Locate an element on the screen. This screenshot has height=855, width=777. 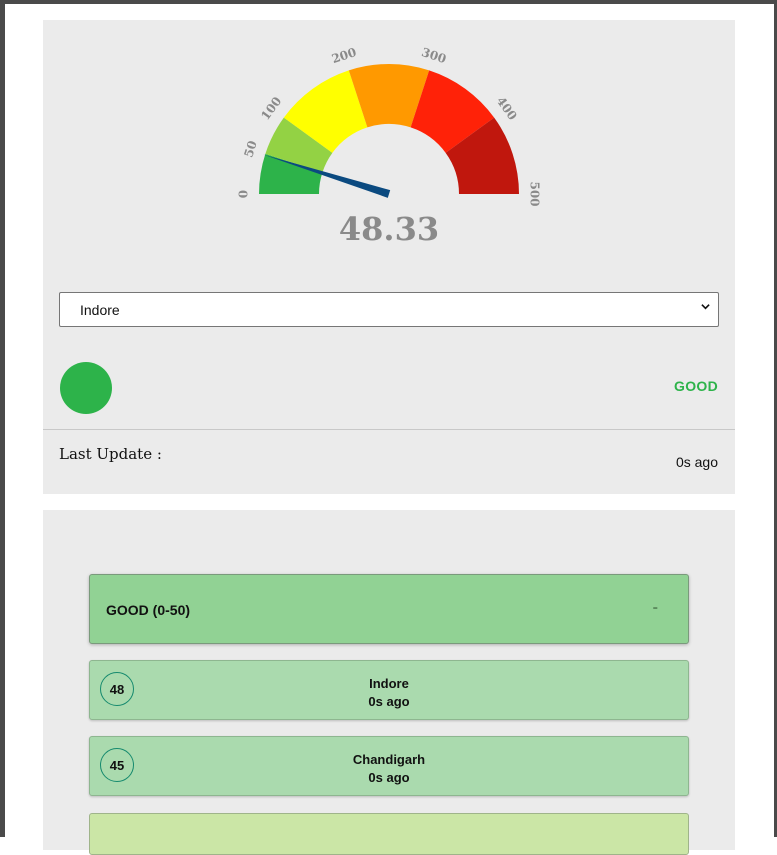
gauge-tick-label: 100 is located at coordinates (271, 108).